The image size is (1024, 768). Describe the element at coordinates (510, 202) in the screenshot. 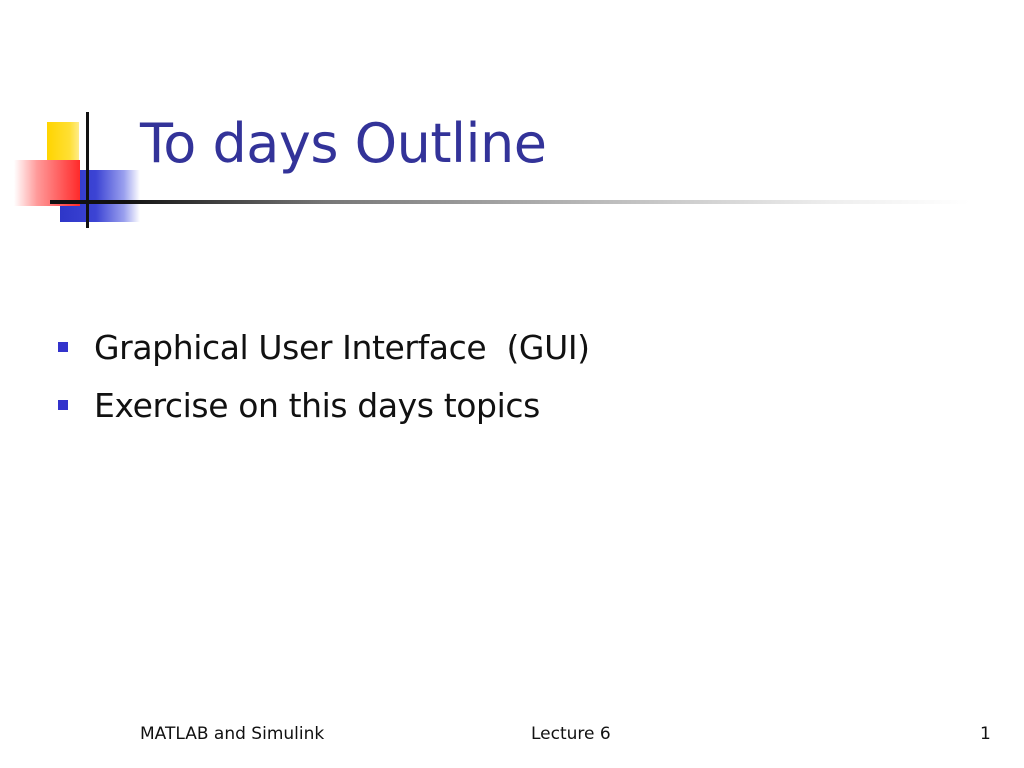

I see `title-underline-rule` at that location.